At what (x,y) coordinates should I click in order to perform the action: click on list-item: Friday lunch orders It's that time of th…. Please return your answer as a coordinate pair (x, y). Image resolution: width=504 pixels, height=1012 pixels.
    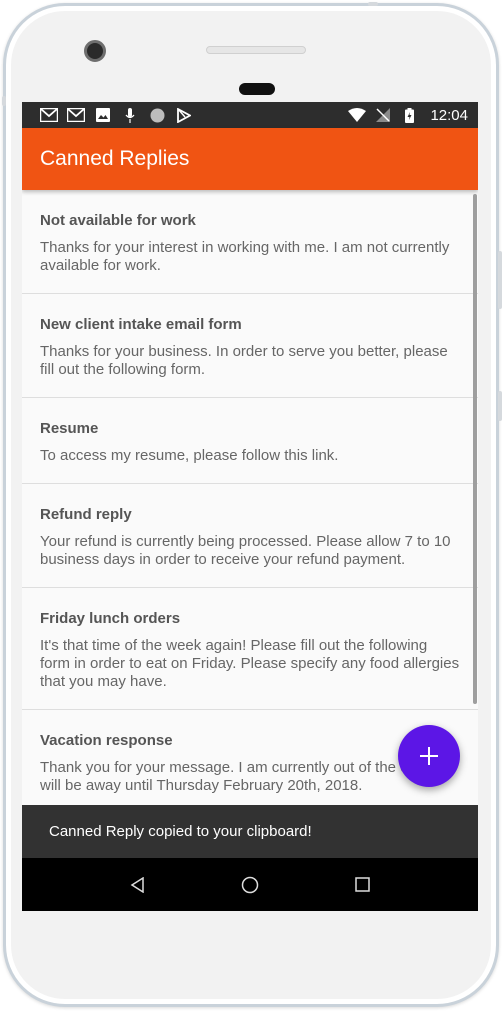
    Looking at the image, I should click on (250, 649).